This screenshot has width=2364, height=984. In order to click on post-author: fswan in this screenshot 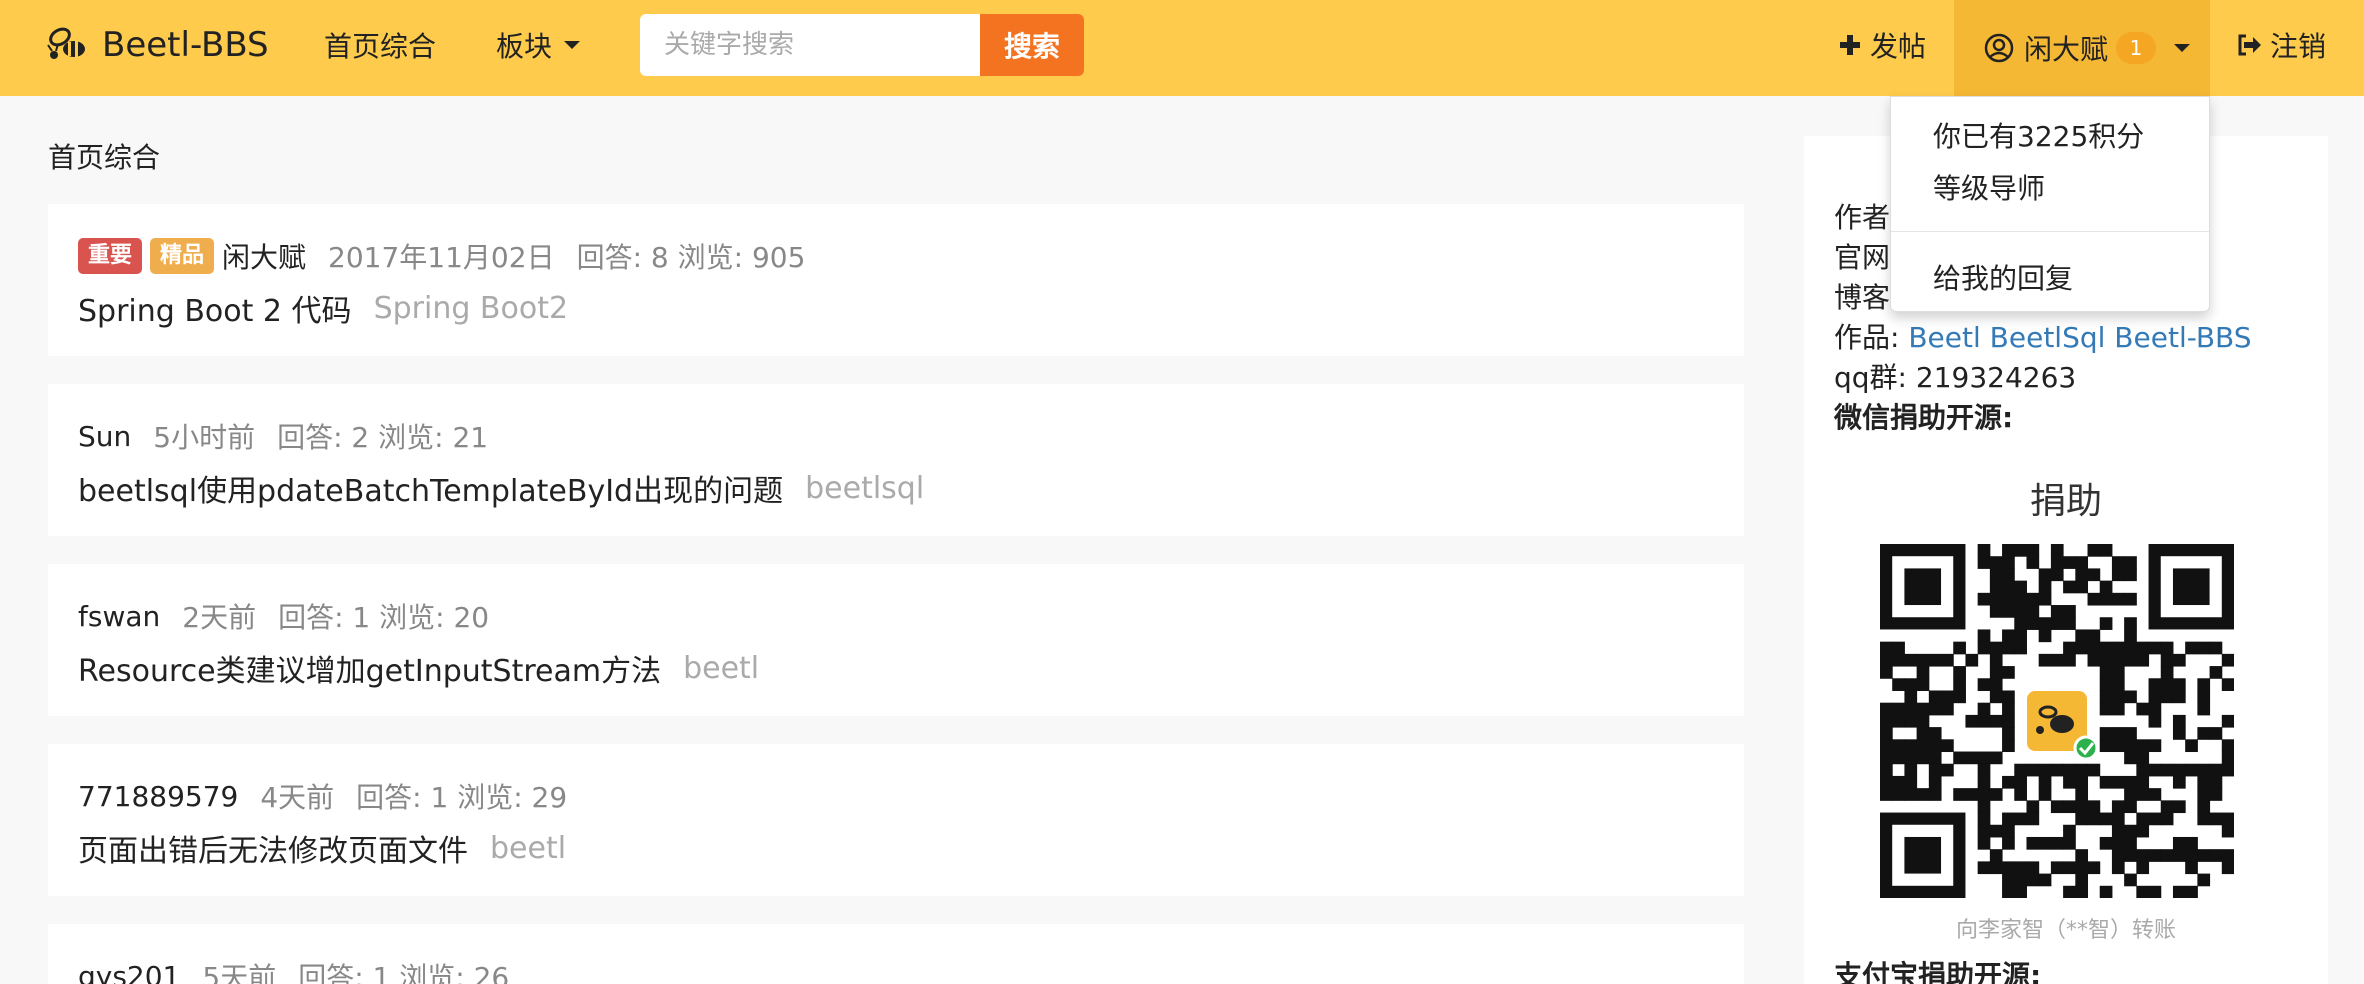, I will do `click(119, 616)`.